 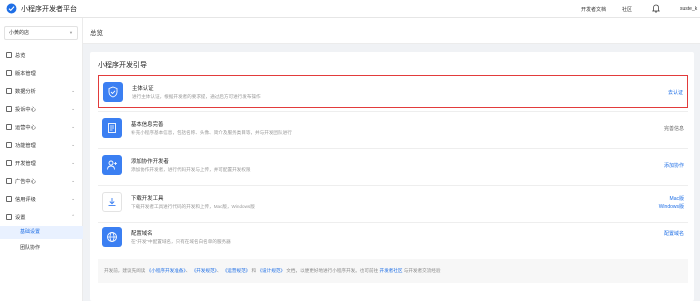 I want to click on task-configure-domain: 配置域名 在"开发"中配置域名，只有在域名白名单的服务器 配置域名, so click(x=393, y=237).